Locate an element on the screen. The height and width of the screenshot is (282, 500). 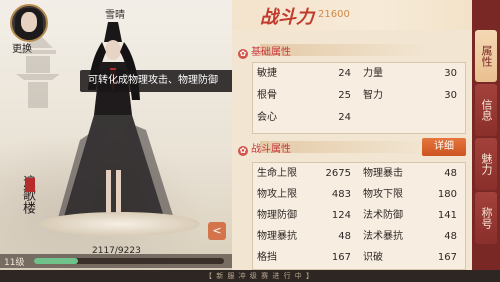
power-row: 战斗力 21600 is located at coordinates (352, 15).